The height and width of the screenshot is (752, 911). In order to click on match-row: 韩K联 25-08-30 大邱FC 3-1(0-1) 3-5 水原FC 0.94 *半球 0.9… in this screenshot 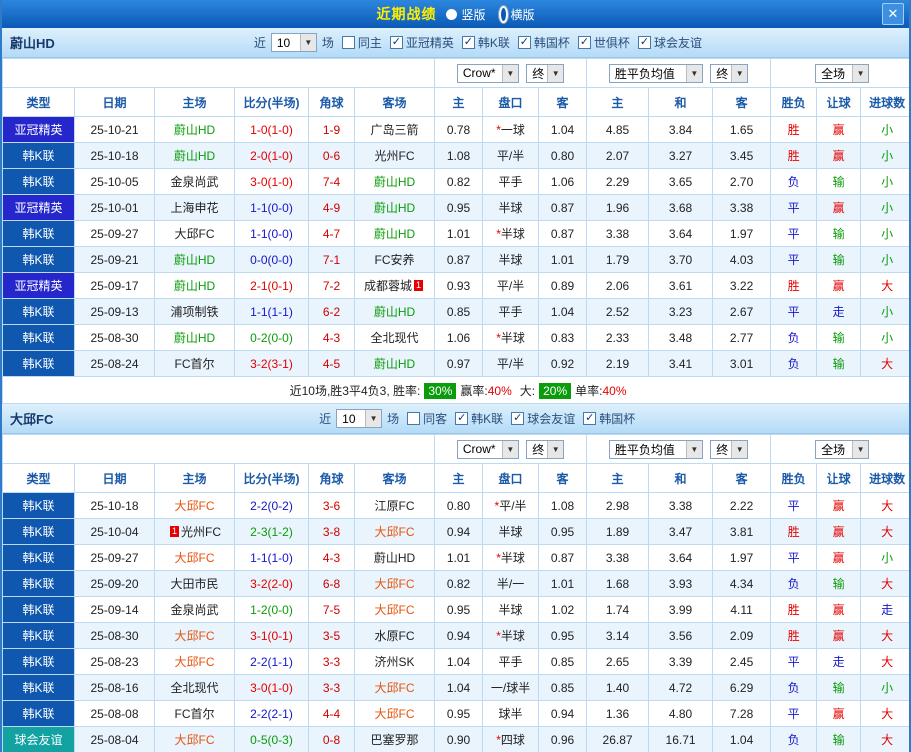, I will do `click(455, 635)`.